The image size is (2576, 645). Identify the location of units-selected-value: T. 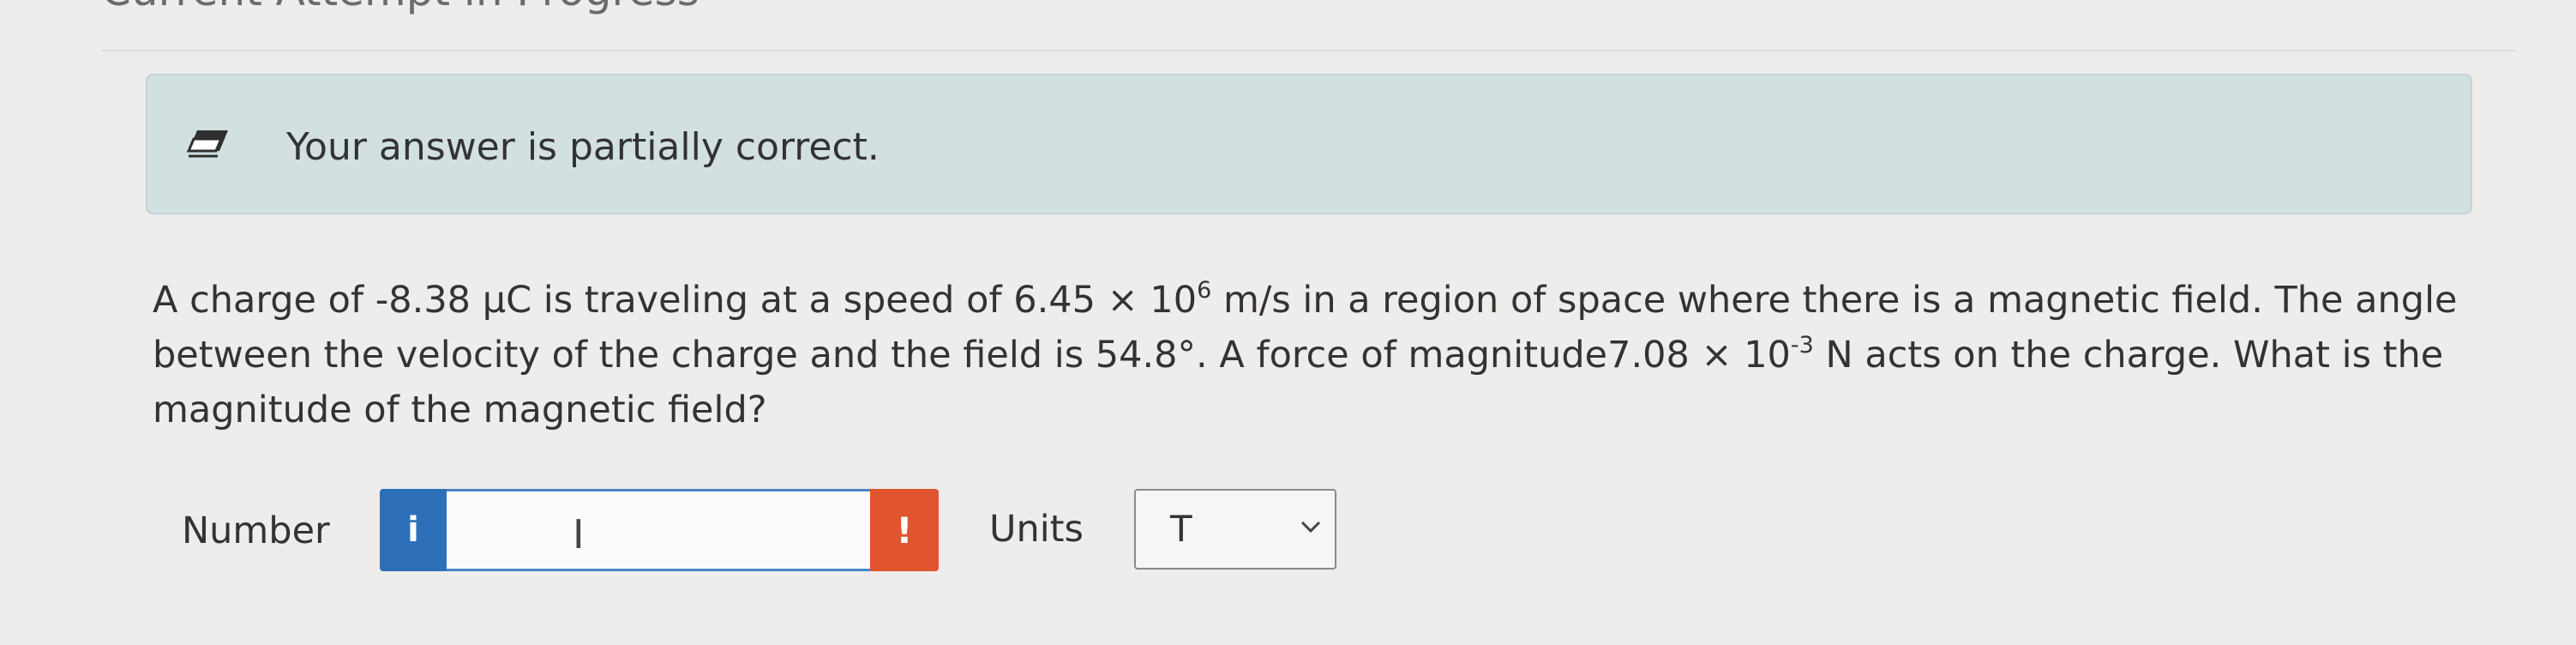
(1181, 529).